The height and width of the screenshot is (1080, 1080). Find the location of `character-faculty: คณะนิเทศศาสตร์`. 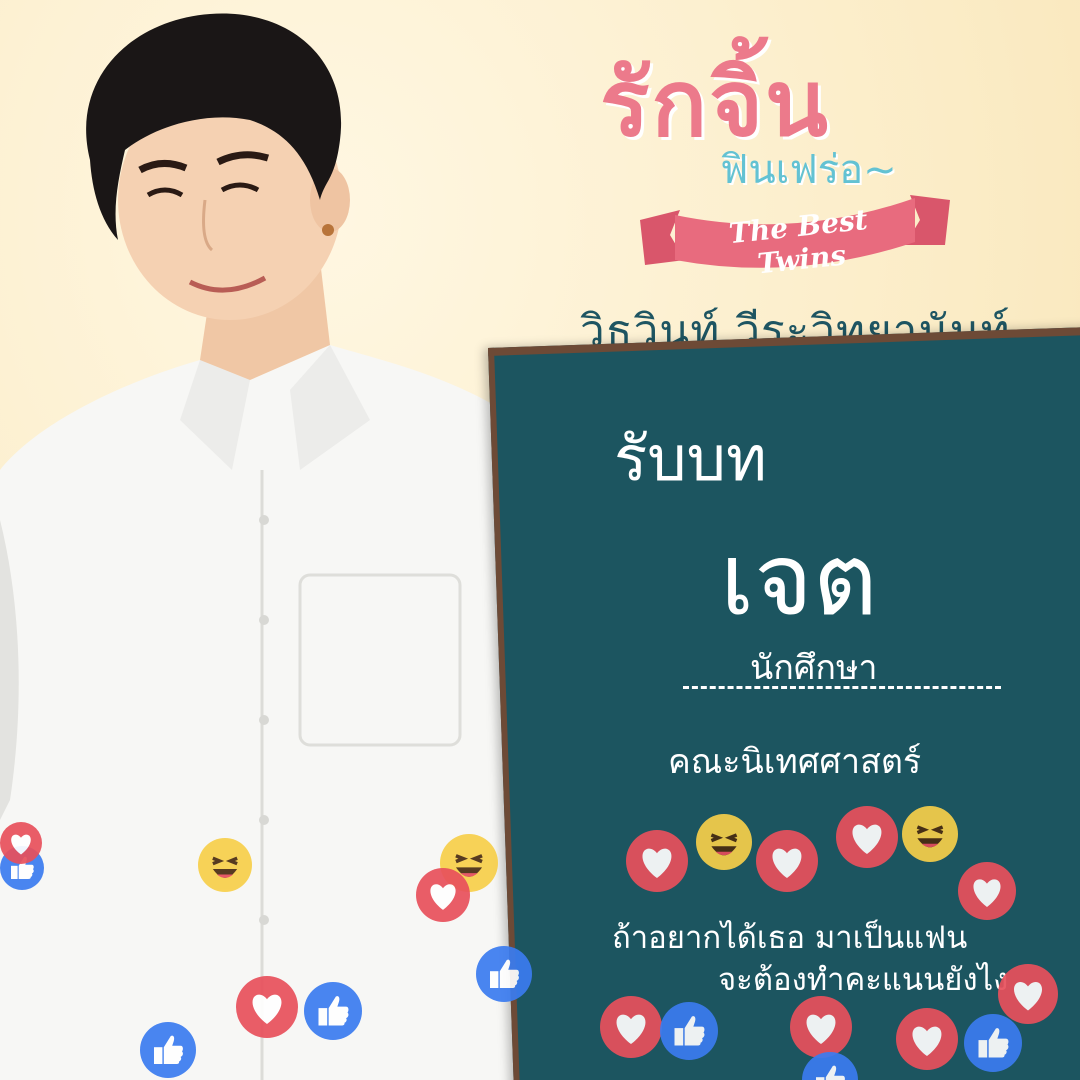

character-faculty: คณะนิเทศศาสตร์ is located at coordinates (795, 762).